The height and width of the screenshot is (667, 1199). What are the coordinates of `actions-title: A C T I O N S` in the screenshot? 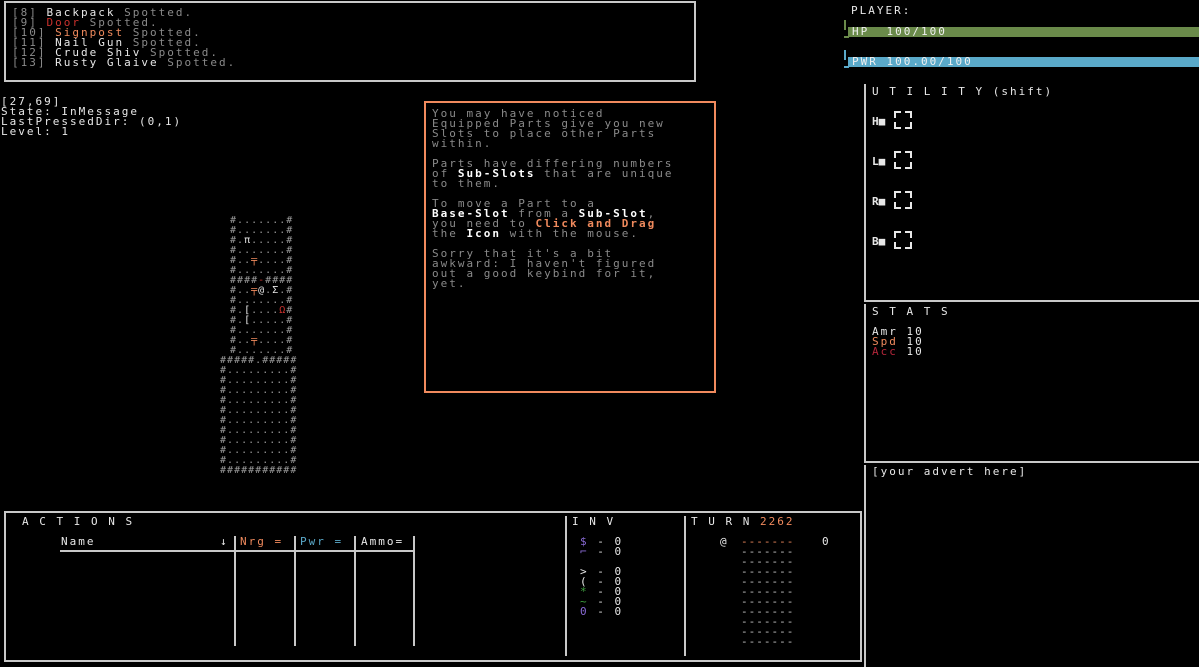 It's located at (78, 521).